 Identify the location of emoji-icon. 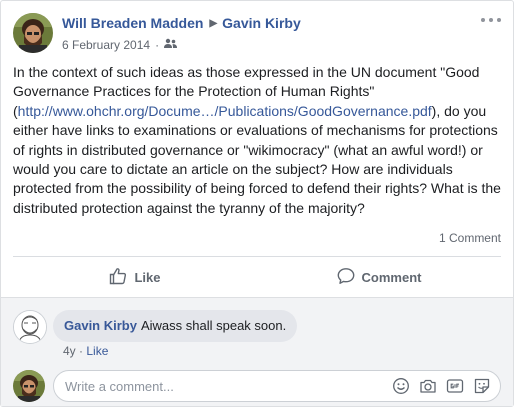
(401, 386).